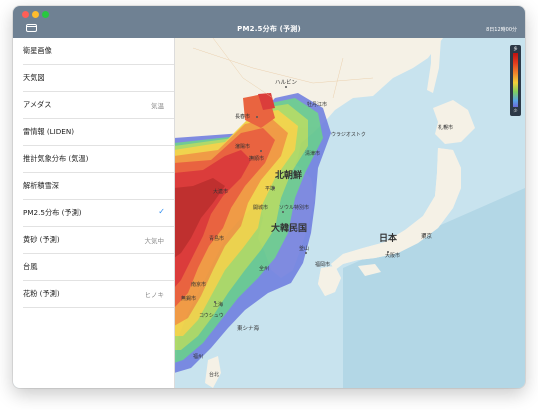  What do you see at coordinates (269, 29) in the screenshot?
I see `window-title: PM2.5分布 (予測)` at bounding box center [269, 29].